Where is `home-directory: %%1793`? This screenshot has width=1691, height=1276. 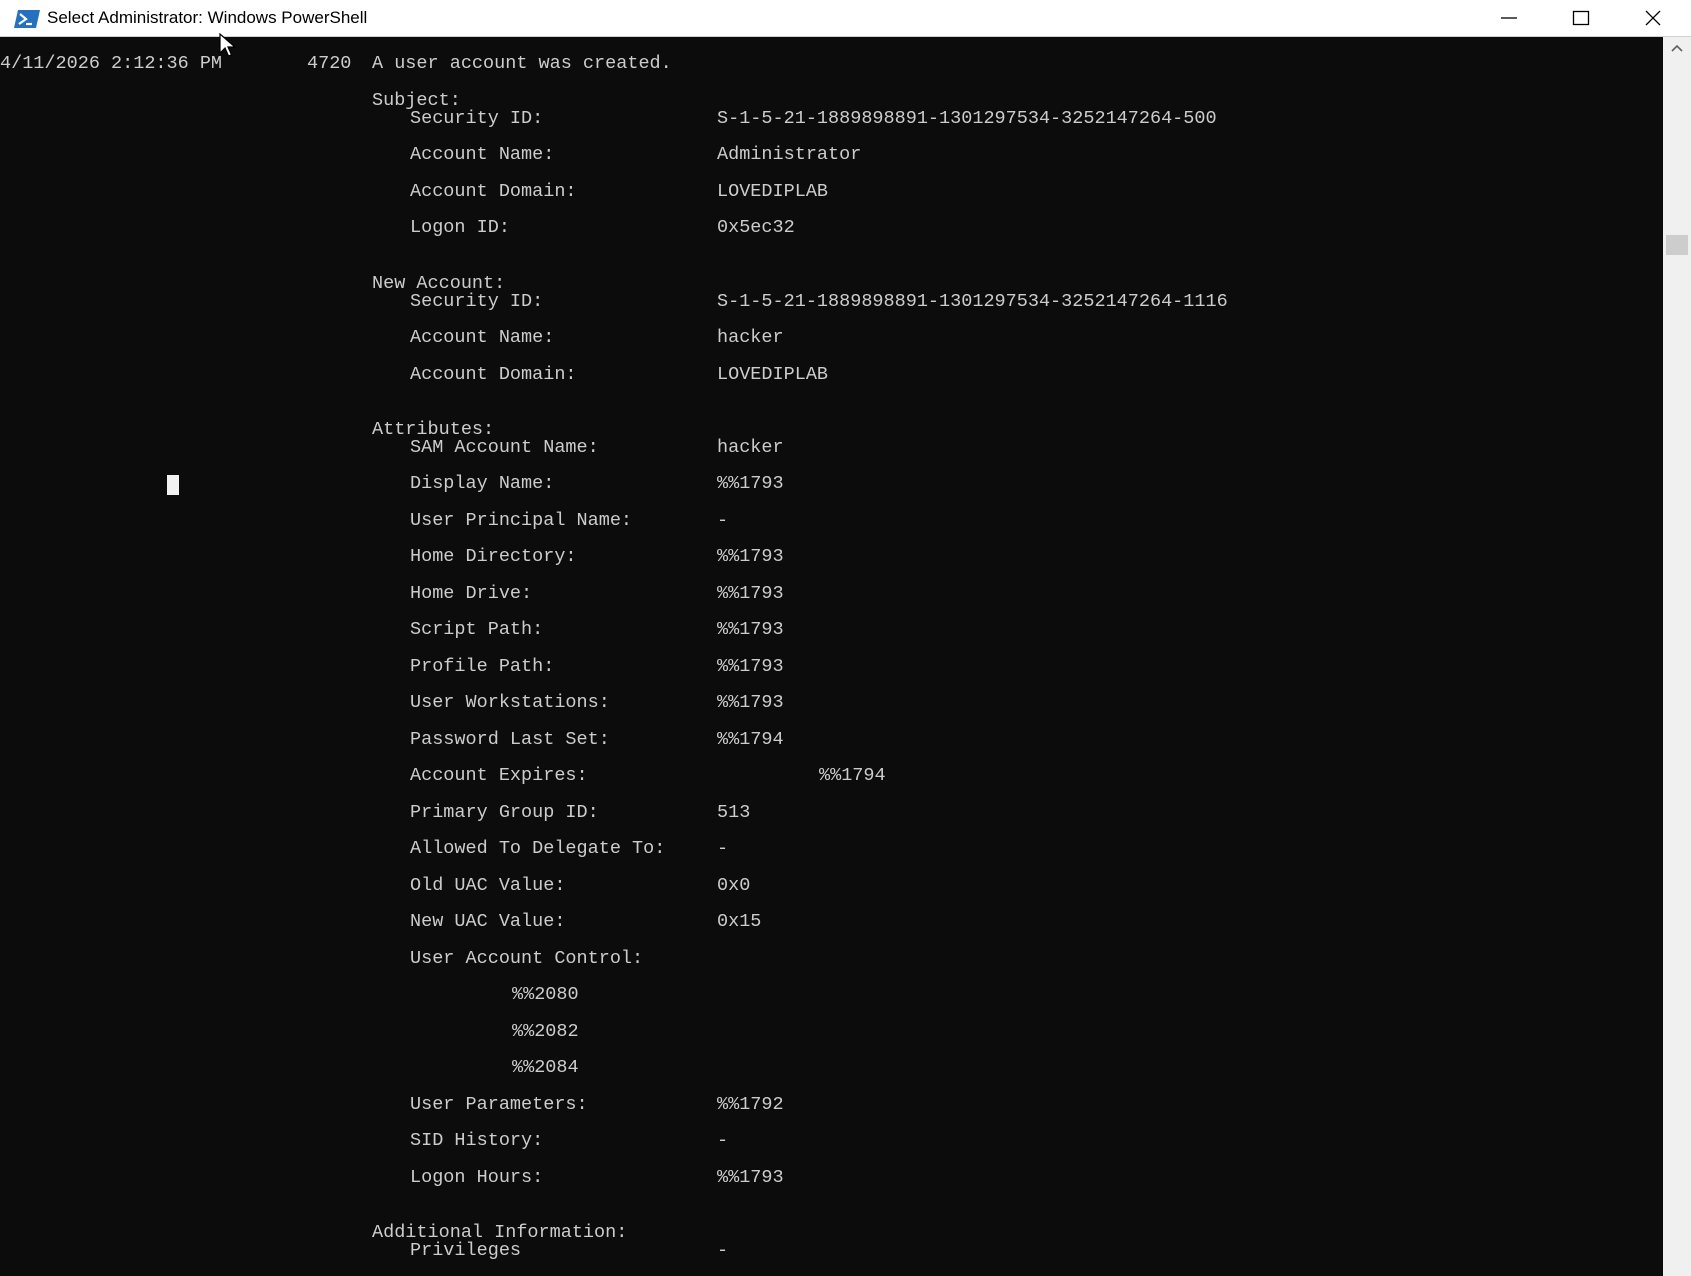
home-directory: %%1793 is located at coordinates (750, 556).